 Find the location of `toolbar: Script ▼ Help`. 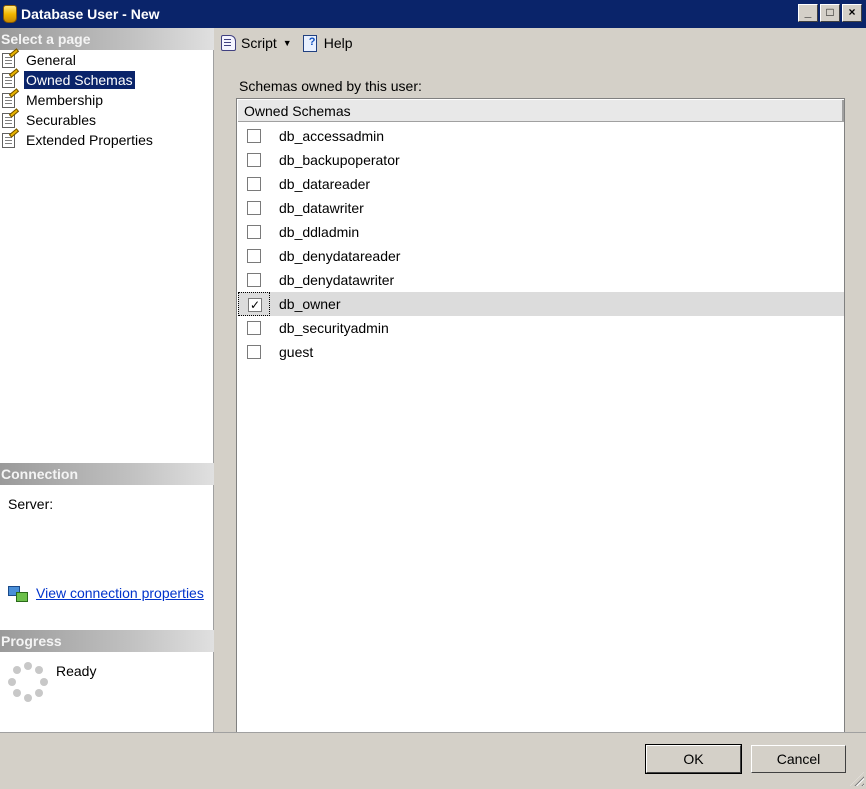

toolbar: Script ▼ Help is located at coordinates (540, 43).